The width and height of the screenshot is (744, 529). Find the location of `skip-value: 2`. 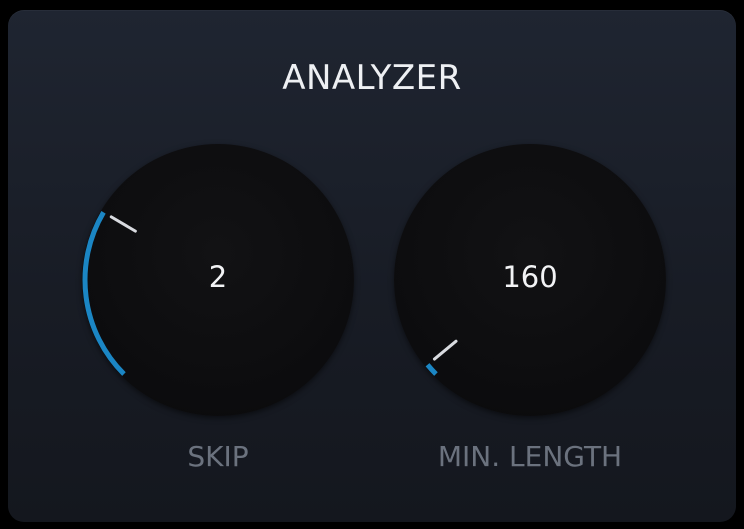

skip-value: 2 is located at coordinates (218, 277).